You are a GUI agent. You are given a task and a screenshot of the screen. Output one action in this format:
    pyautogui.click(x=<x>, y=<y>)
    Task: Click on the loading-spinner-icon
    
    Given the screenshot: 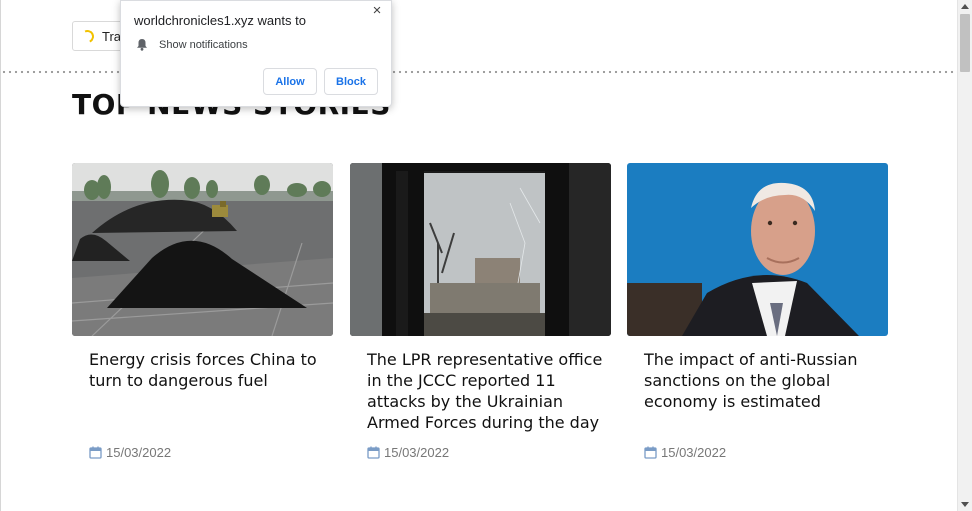 What is the action you would take?
    pyautogui.click(x=87, y=36)
    